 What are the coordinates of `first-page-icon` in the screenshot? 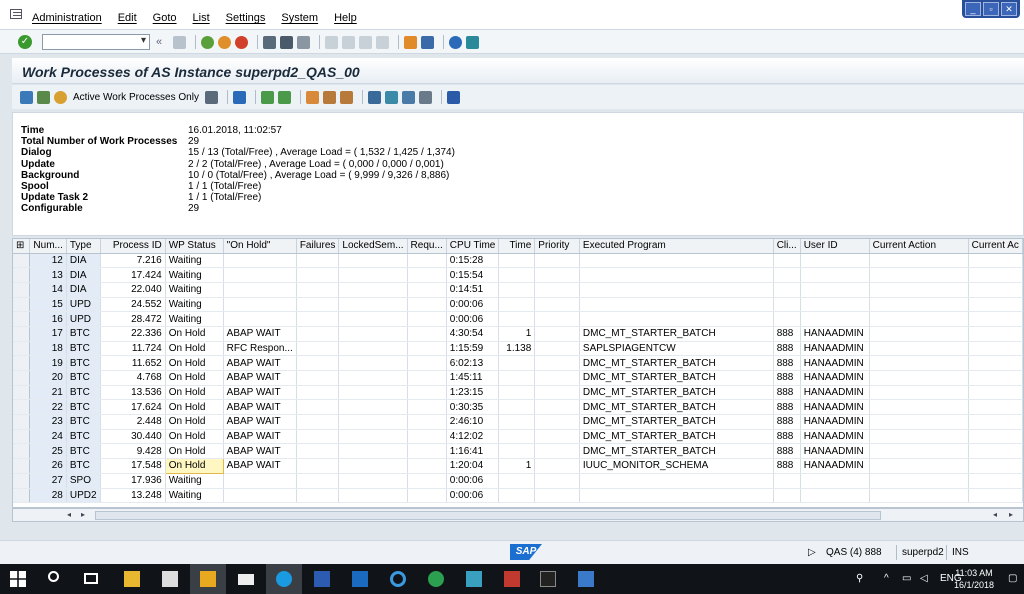 It's located at (331, 42).